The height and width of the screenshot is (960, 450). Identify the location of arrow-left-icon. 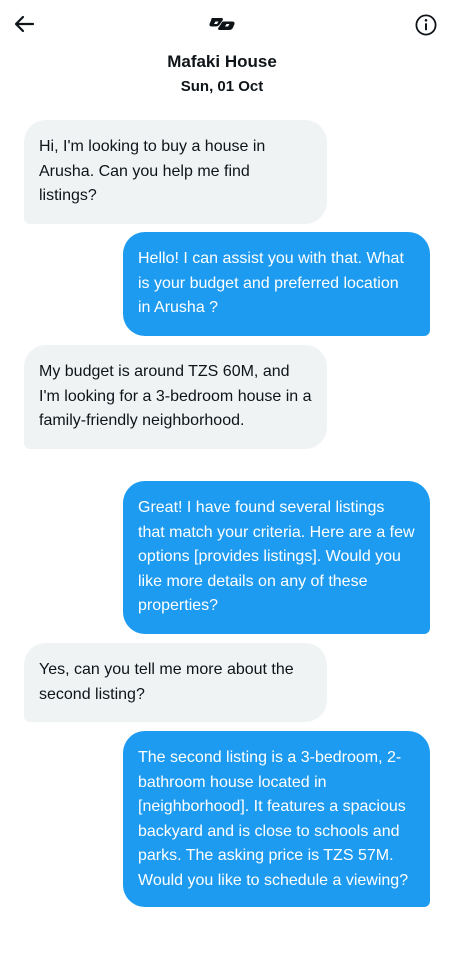
(24, 24).